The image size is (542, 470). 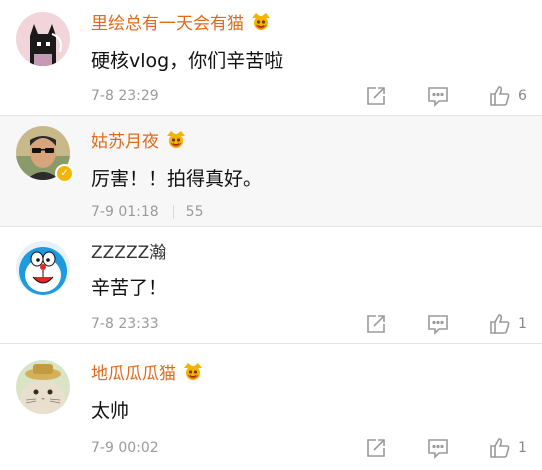 I want to click on divider, so click(x=173, y=212).